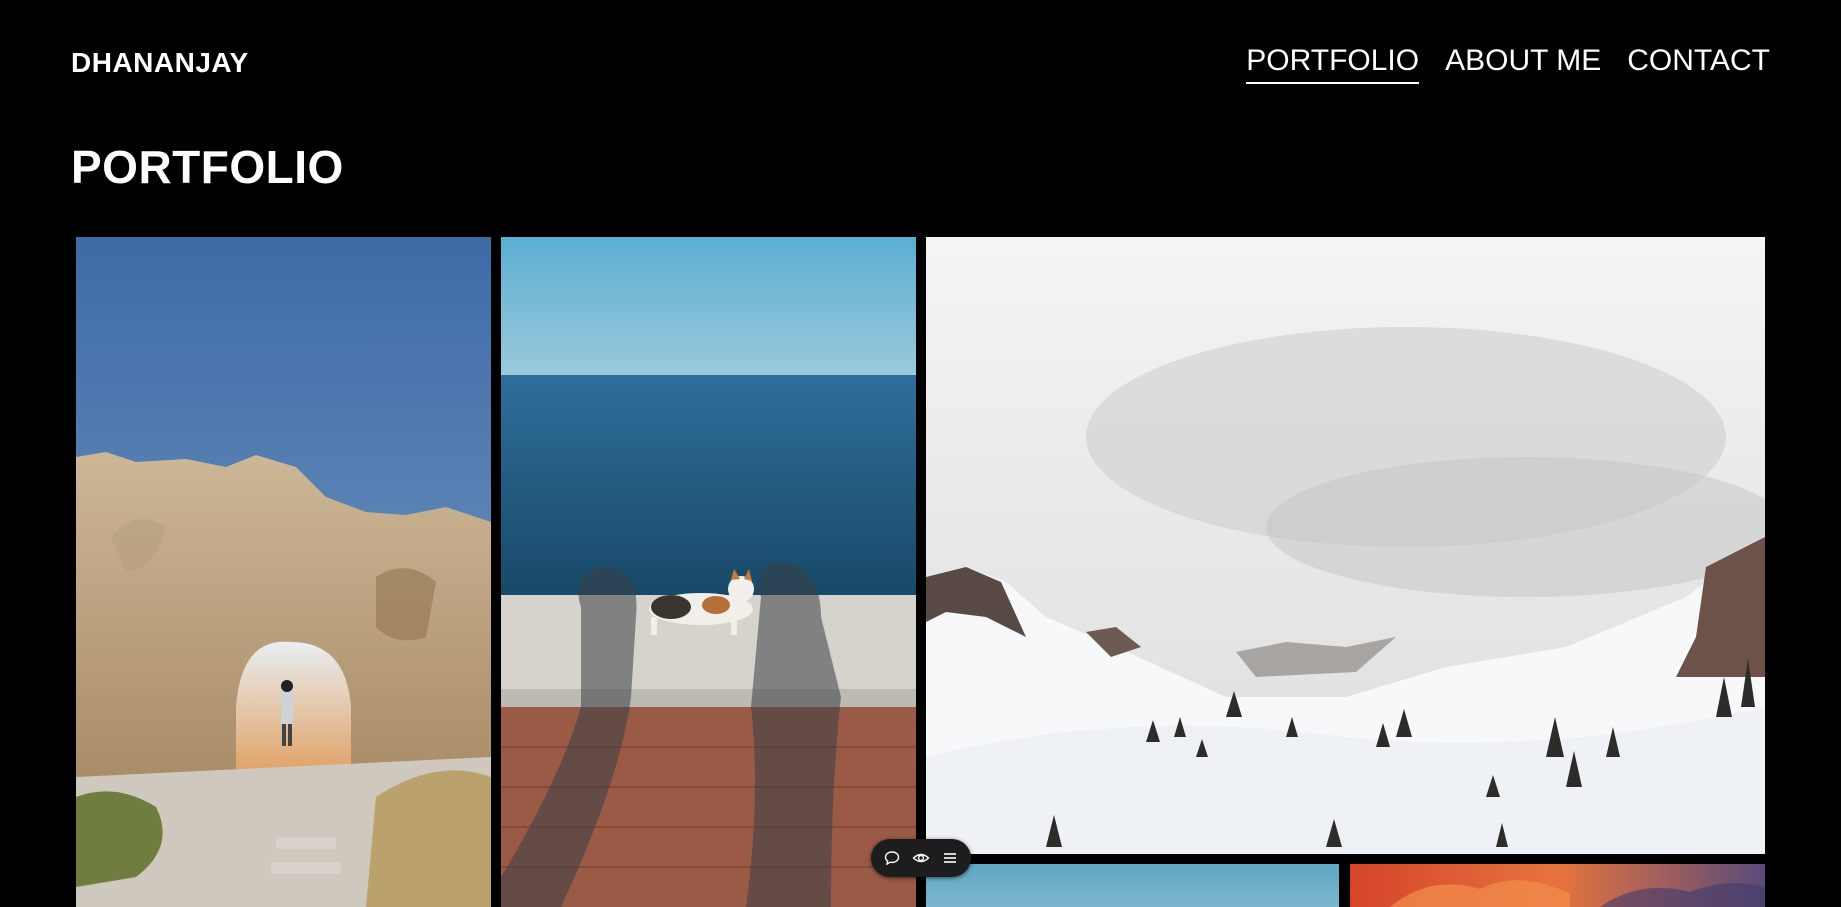  I want to click on eye-icon, so click(921, 858).